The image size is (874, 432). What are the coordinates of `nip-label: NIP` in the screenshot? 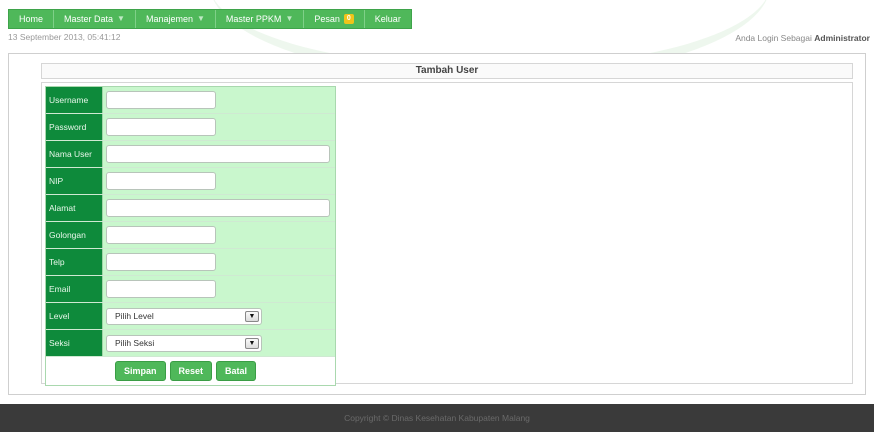 It's located at (74, 181).